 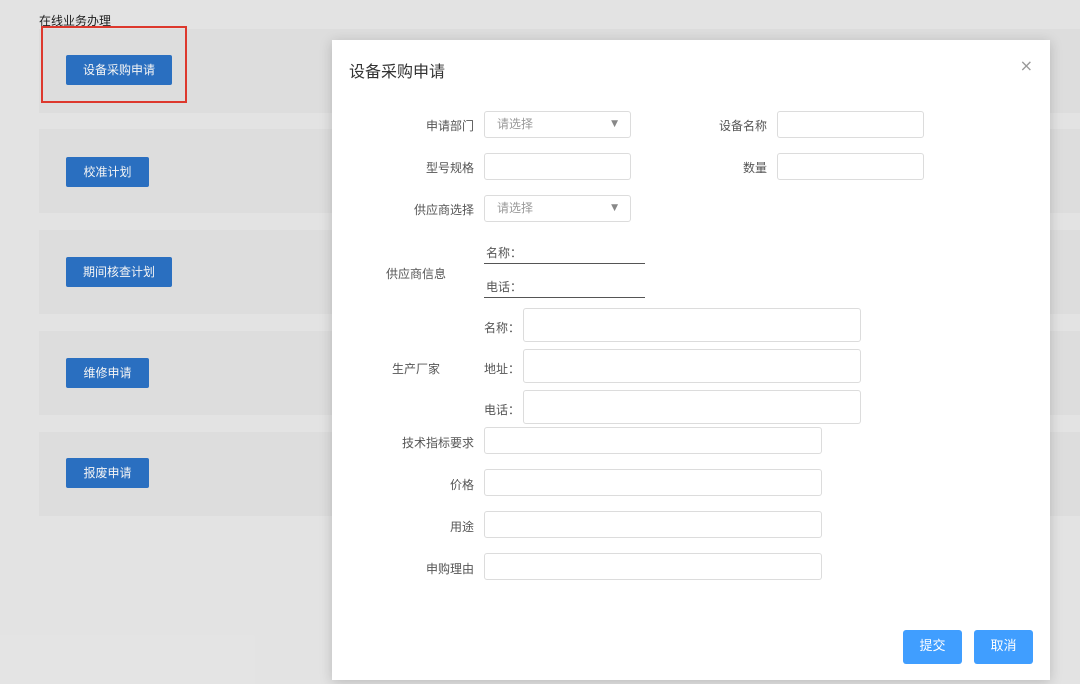 I want to click on dept-label: 申请部门, so click(x=449, y=126).